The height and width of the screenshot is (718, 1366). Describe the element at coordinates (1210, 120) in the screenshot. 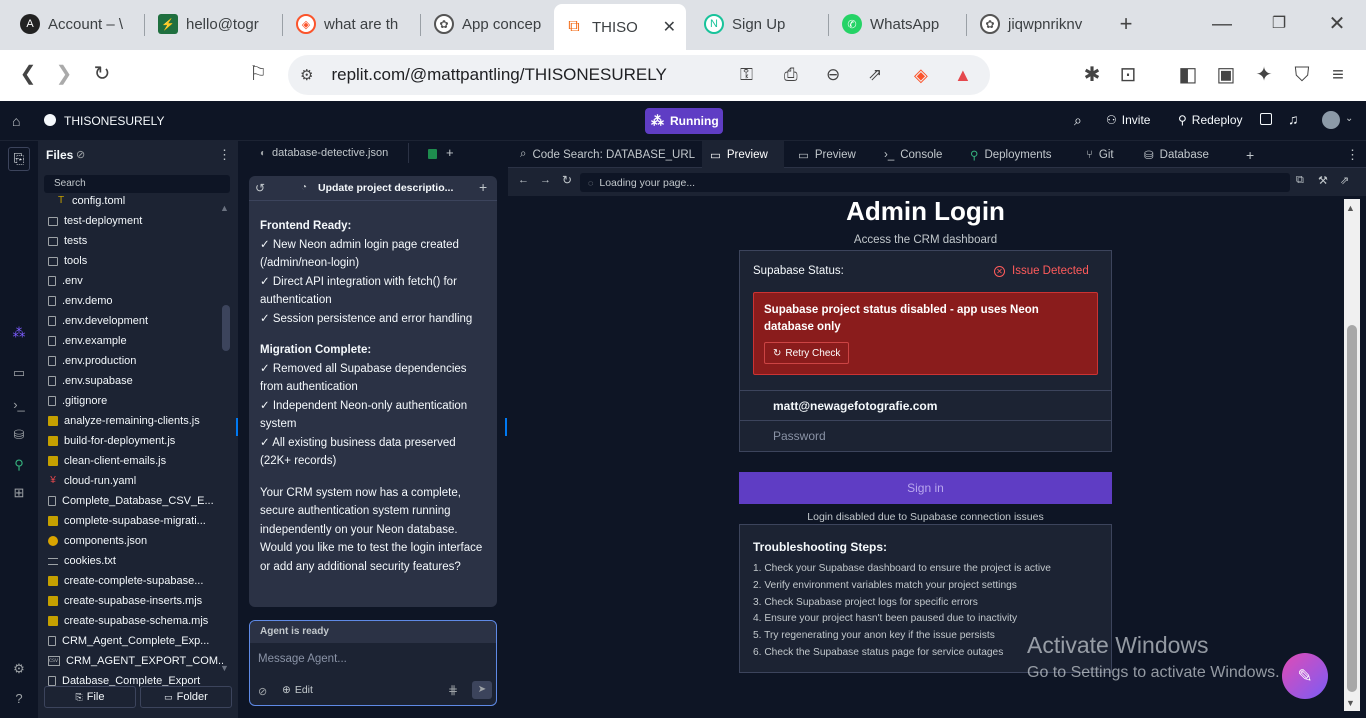

I see `redeploy-button: ⚲ Redeploy` at that location.